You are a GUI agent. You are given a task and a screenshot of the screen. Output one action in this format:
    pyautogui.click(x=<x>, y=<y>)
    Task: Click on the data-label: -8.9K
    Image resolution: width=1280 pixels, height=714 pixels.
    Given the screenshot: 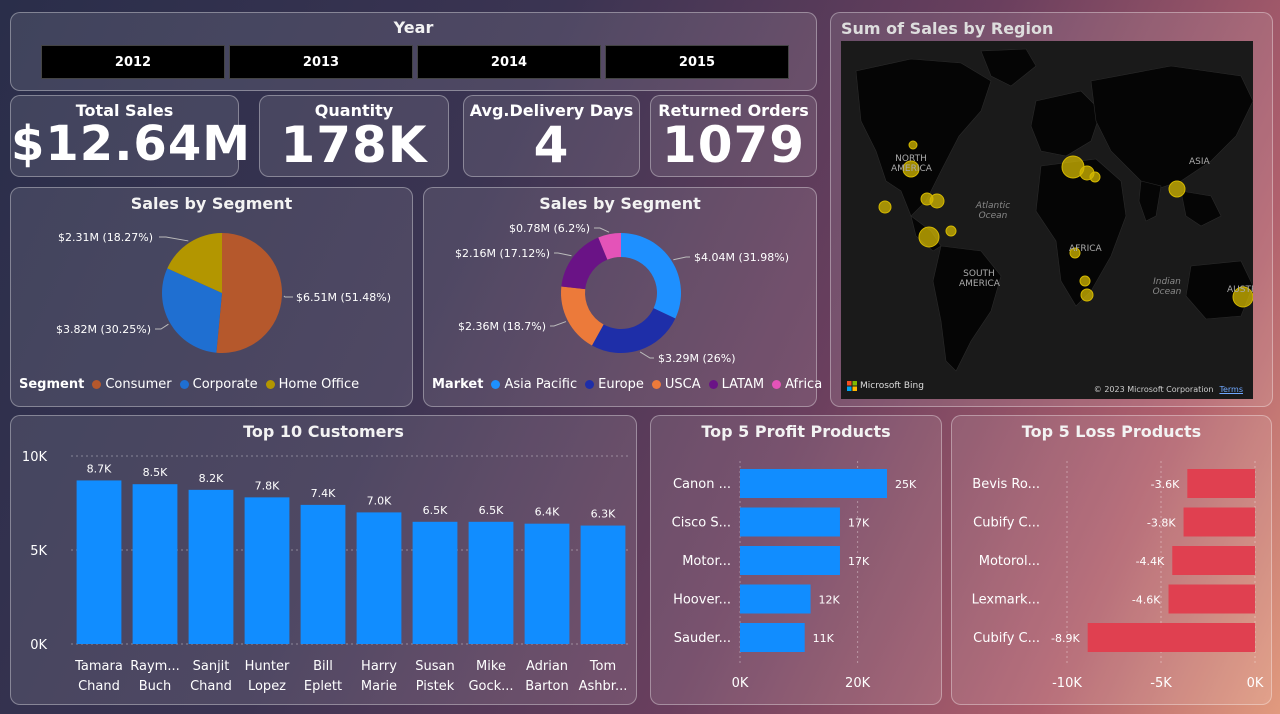 What is the action you would take?
    pyautogui.click(x=1065, y=638)
    